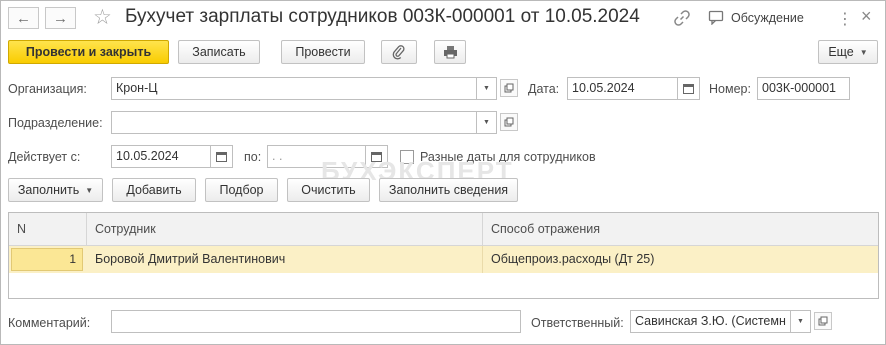  Describe the element at coordinates (48, 229) in the screenshot. I see `column-header-n: N` at that location.